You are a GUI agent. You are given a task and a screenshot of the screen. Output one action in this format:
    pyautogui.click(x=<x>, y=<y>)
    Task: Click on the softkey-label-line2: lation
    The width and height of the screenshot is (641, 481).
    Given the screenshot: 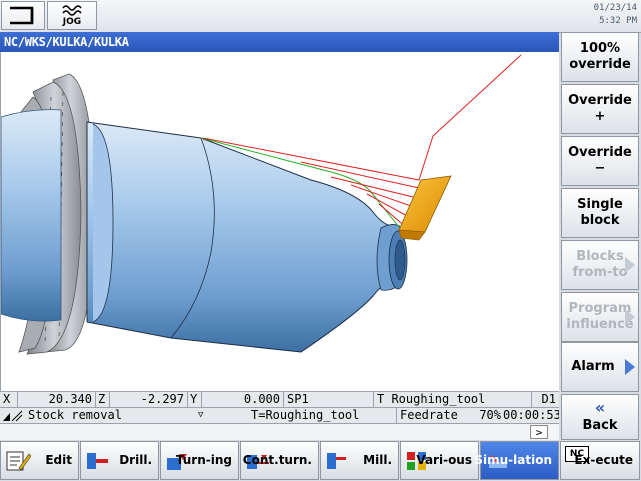 What is the action you would take?
    pyautogui.click(x=532, y=460)
    